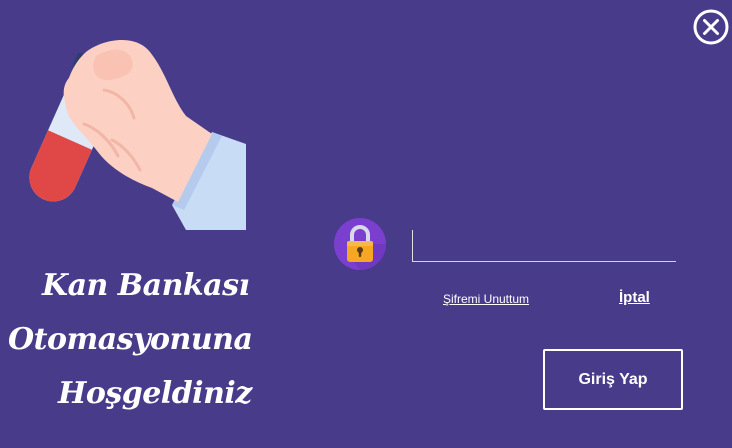 The width and height of the screenshot is (732, 448). Describe the element at coordinates (544, 246) in the screenshot. I see `password-field` at that location.